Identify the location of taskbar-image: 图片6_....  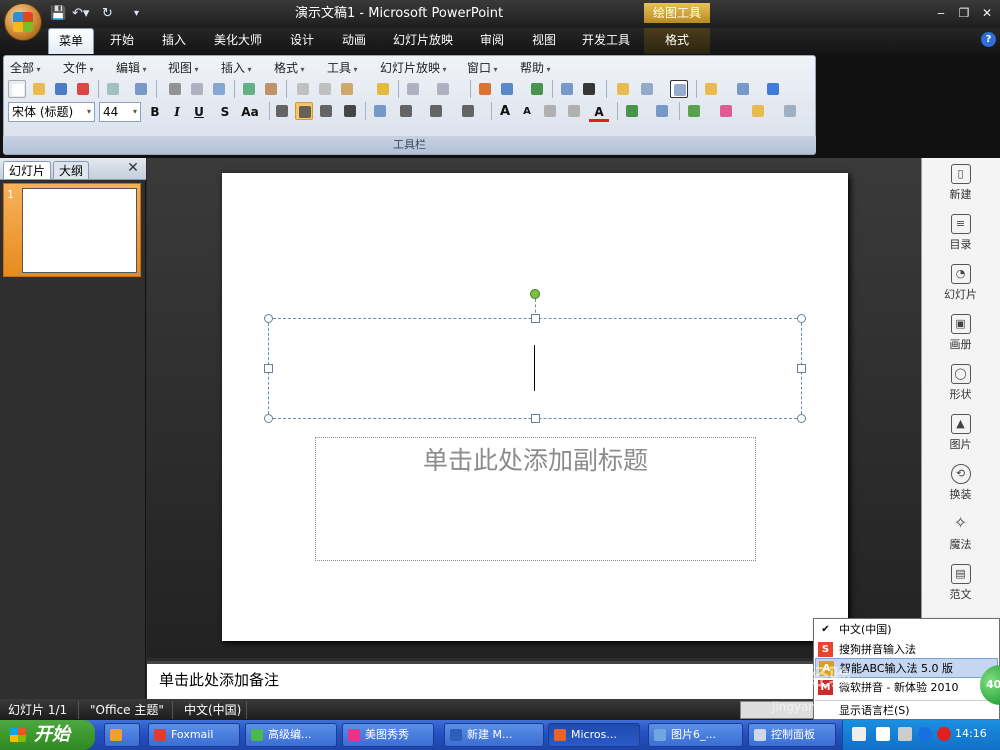
(695, 735).